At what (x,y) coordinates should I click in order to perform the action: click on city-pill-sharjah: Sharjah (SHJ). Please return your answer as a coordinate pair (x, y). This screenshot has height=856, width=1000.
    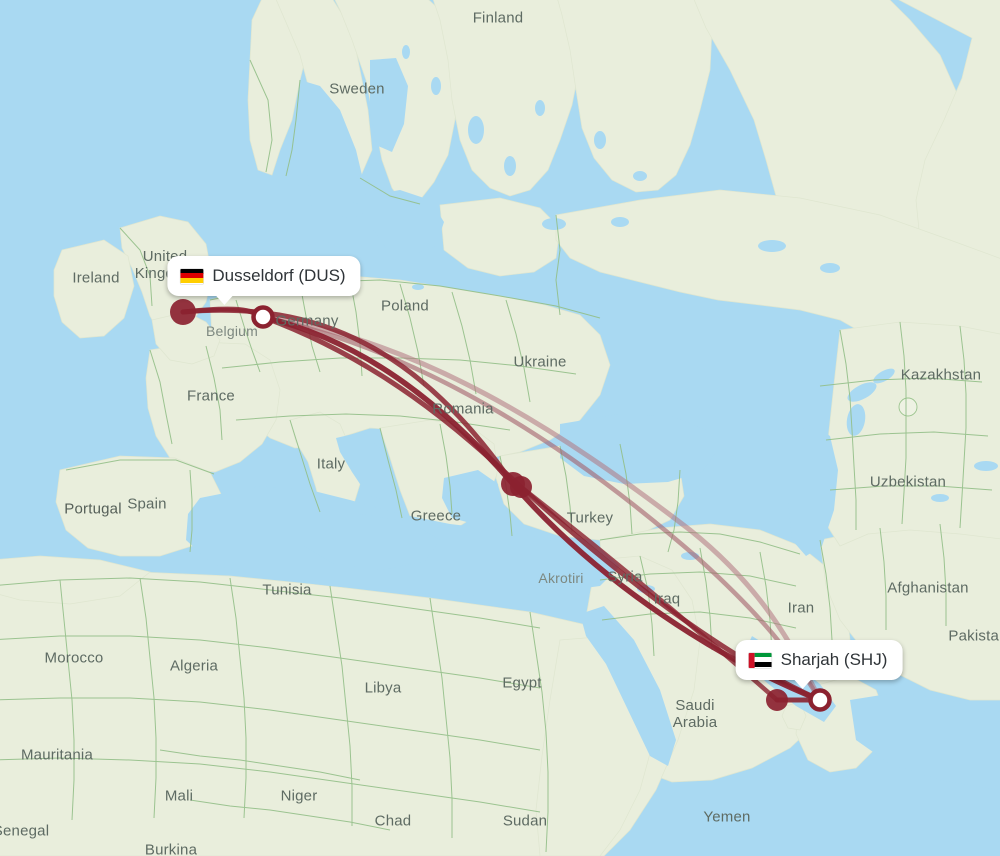
    Looking at the image, I should click on (819, 664).